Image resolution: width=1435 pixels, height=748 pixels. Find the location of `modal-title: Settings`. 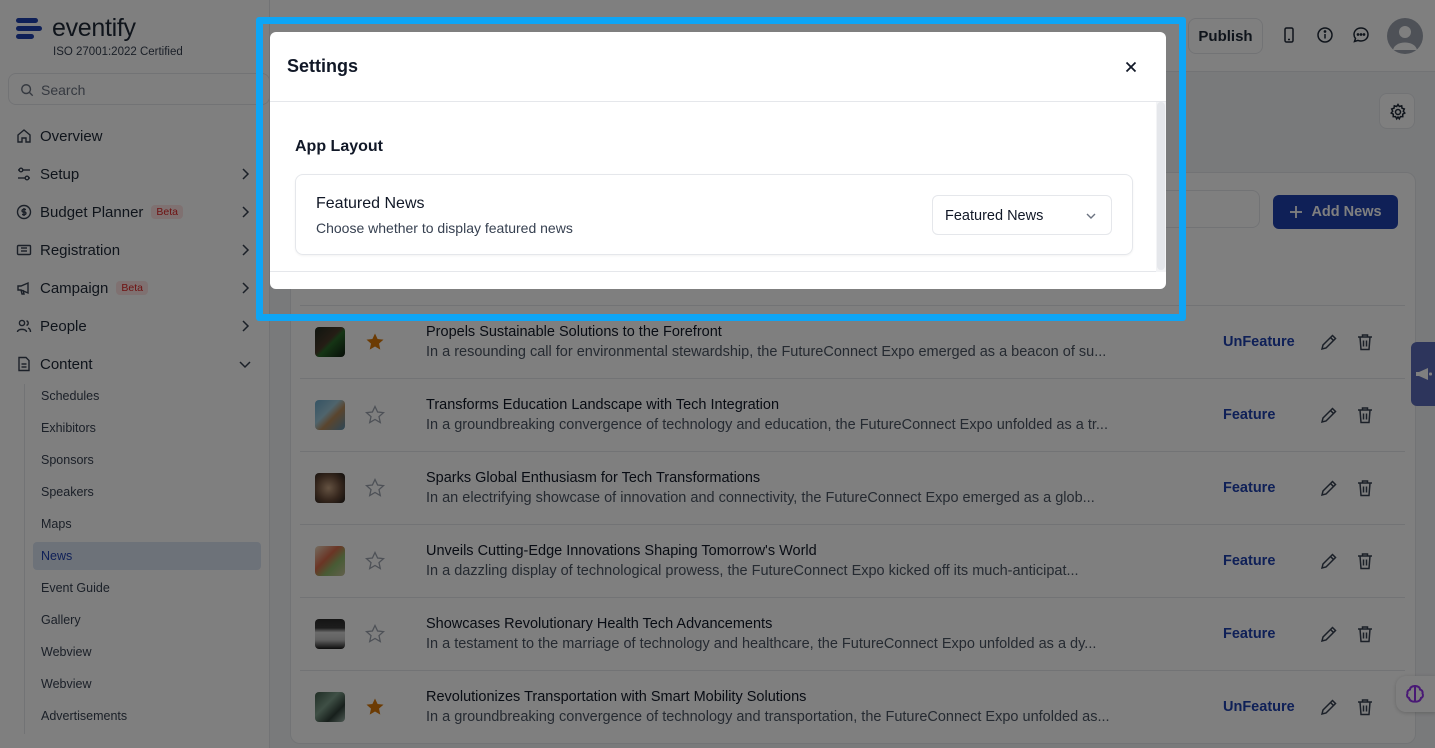

modal-title: Settings is located at coordinates (323, 66).